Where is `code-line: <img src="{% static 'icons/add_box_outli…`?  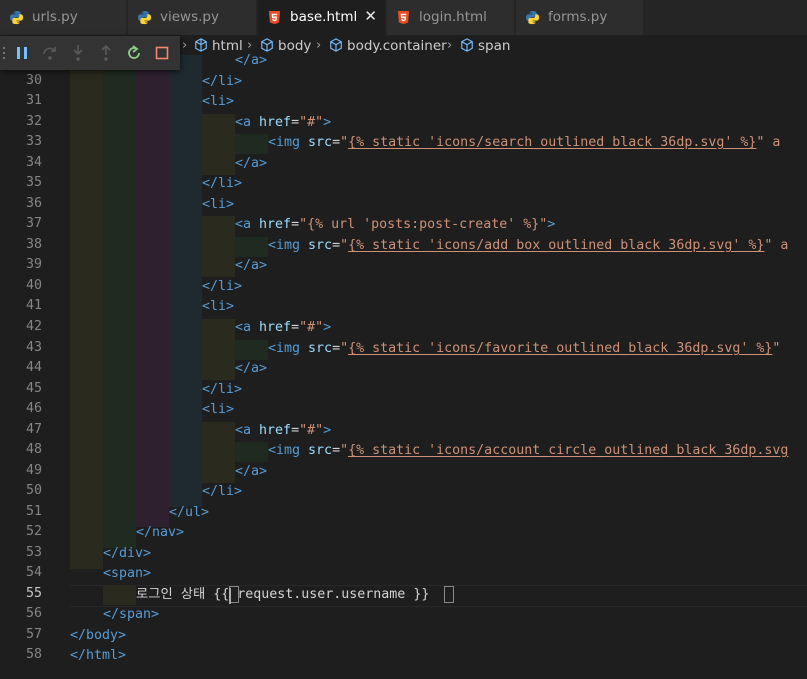
code-line: <img src="{% static 'icons/add_box_outli… is located at coordinates (528, 246).